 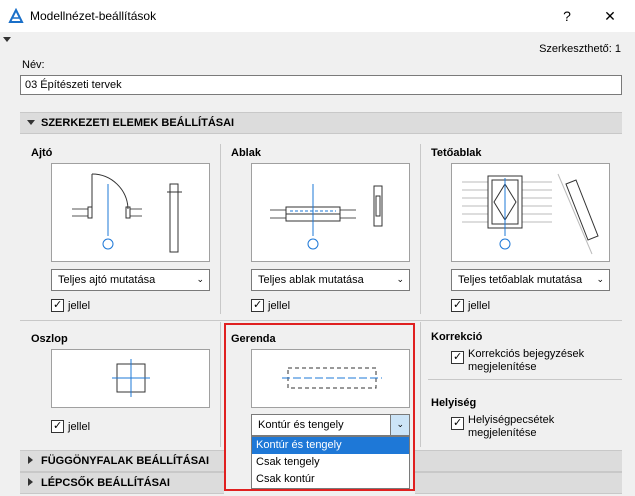 I want to click on skylight-dropdown-value: Teljes tetőablak mutatása, so click(x=520, y=280).